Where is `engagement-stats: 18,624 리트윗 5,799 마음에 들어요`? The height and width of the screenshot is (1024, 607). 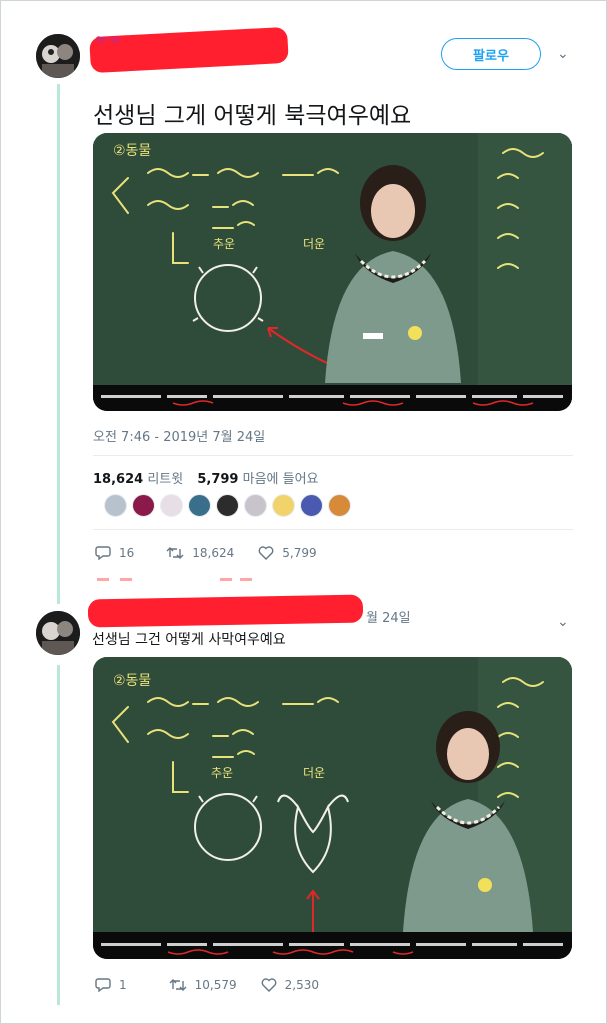
engagement-stats: 18,624 리트윗 5,799 마음에 들어요 is located at coordinates (211, 477).